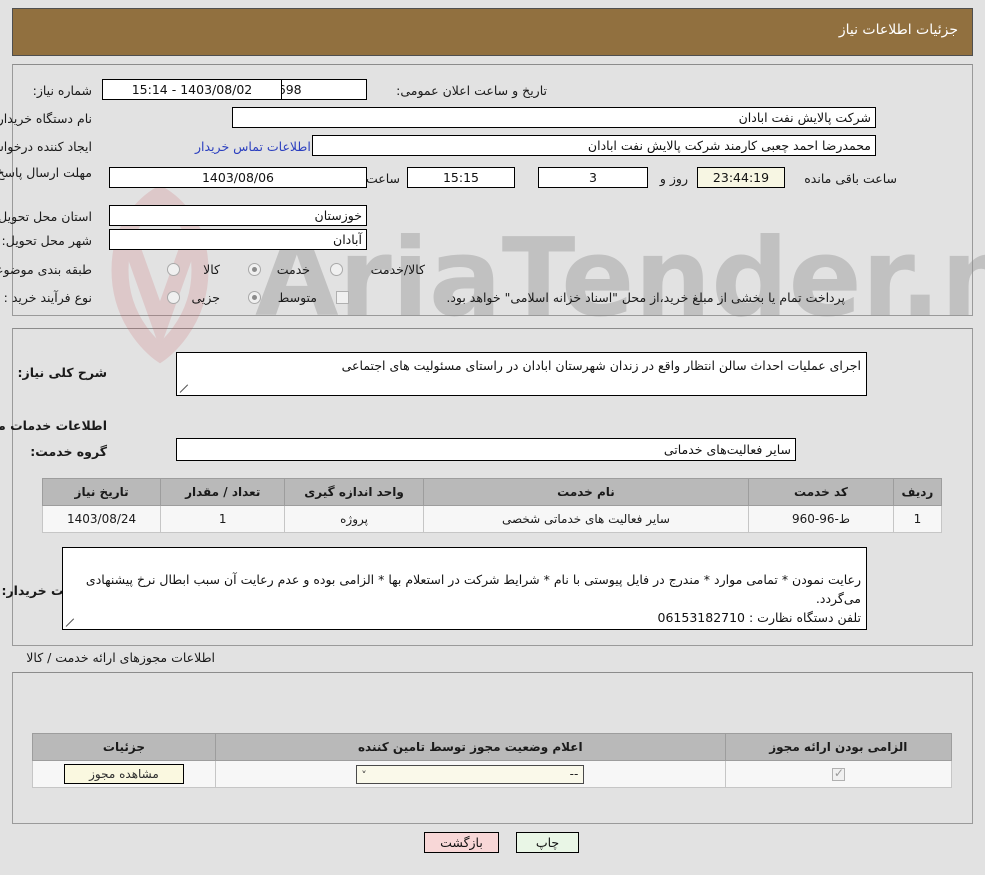 Image resolution: width=985 pixels, height=875 pixels. Describe the element at coordinates (364, 775) in the screenshot. I see `chevron-down-icon: ˅` at that location.